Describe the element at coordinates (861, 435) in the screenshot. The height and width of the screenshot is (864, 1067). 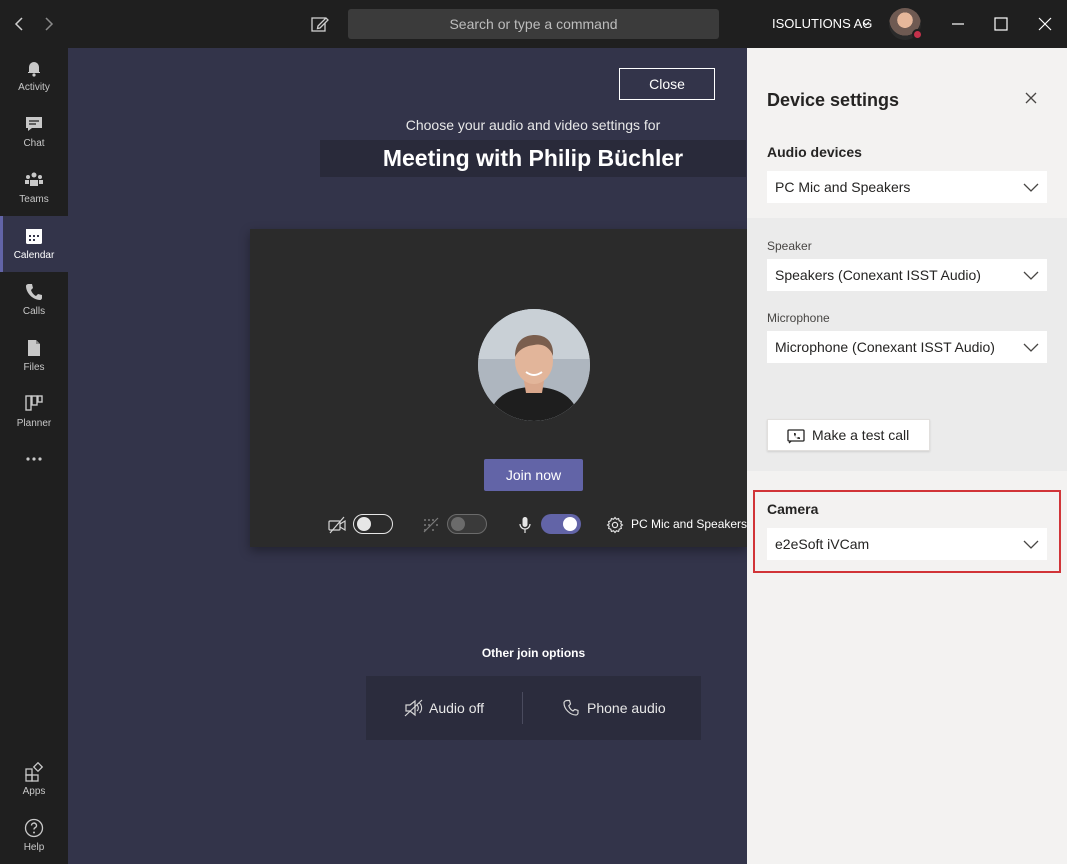
I see `test-call-label: Make a test call` at that location.